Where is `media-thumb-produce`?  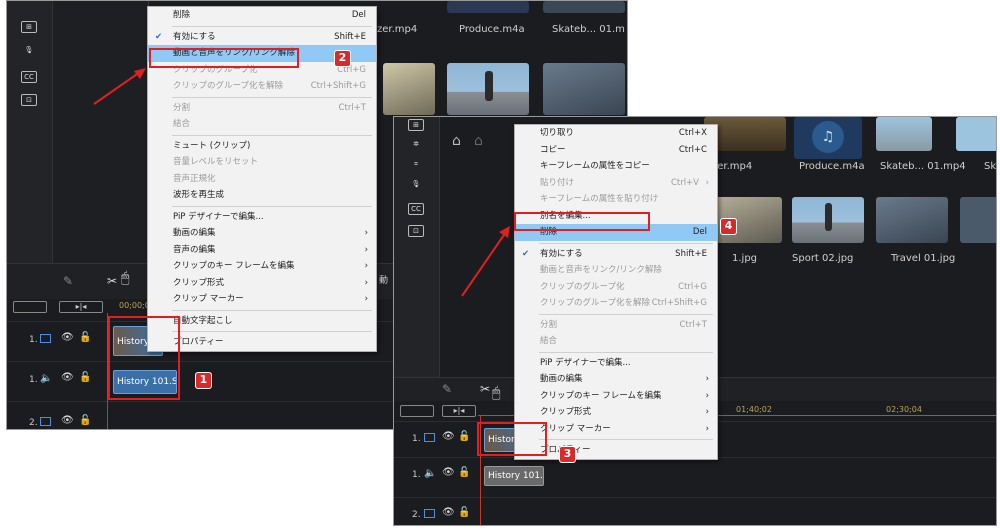 media-thumb-produce is located at coordinates (488, 7).